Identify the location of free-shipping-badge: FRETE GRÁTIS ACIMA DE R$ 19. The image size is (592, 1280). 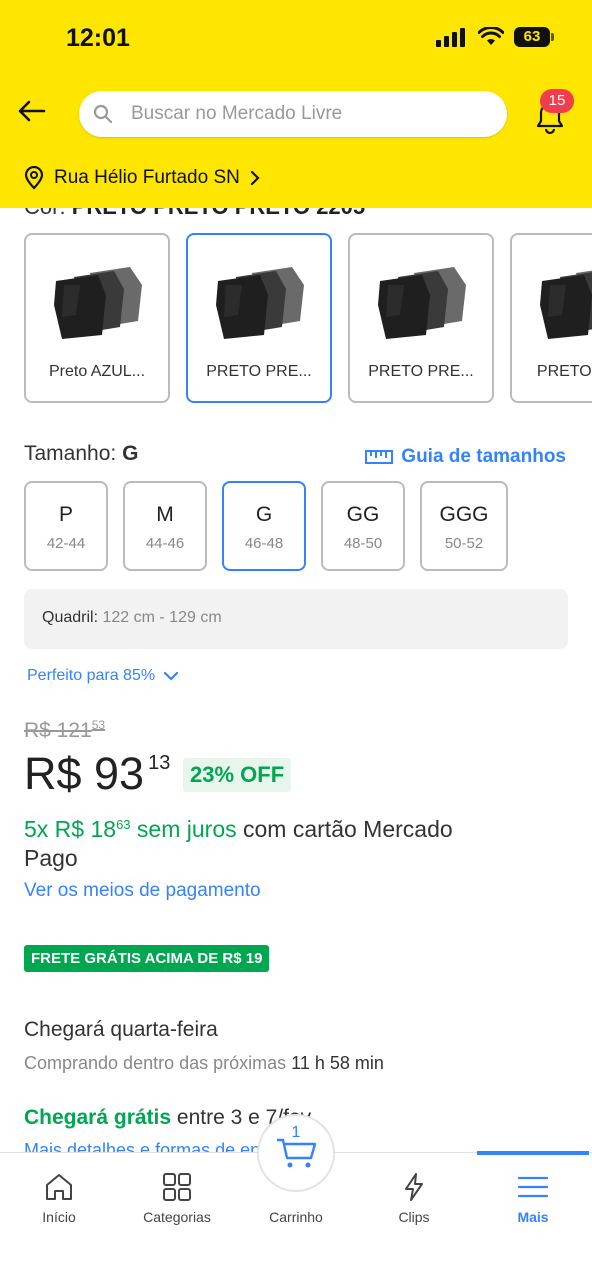
(147, 958).